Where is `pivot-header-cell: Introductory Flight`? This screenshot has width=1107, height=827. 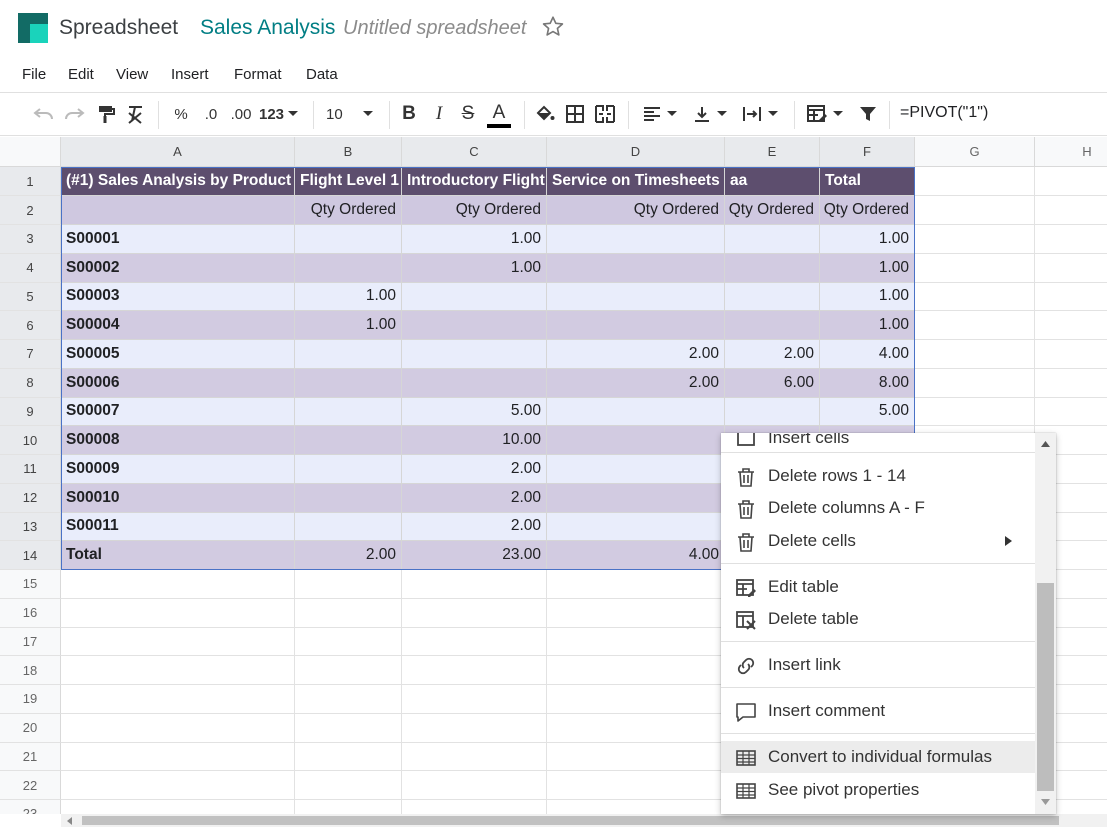 pivot-header-cell: Introductory Flight is located at coordinates (474, 181).